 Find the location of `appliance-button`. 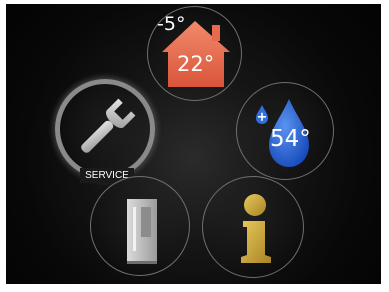

appliance-button is located at coordinates (140, 226).